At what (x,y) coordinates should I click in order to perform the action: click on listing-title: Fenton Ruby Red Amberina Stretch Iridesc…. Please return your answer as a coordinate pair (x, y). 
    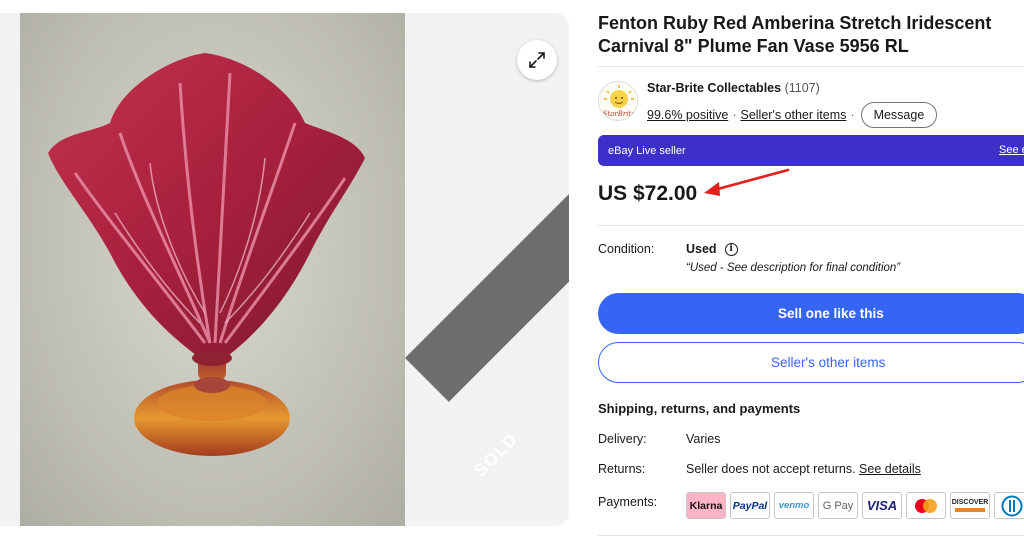
    Looking at the image, I should click on (795, 34).